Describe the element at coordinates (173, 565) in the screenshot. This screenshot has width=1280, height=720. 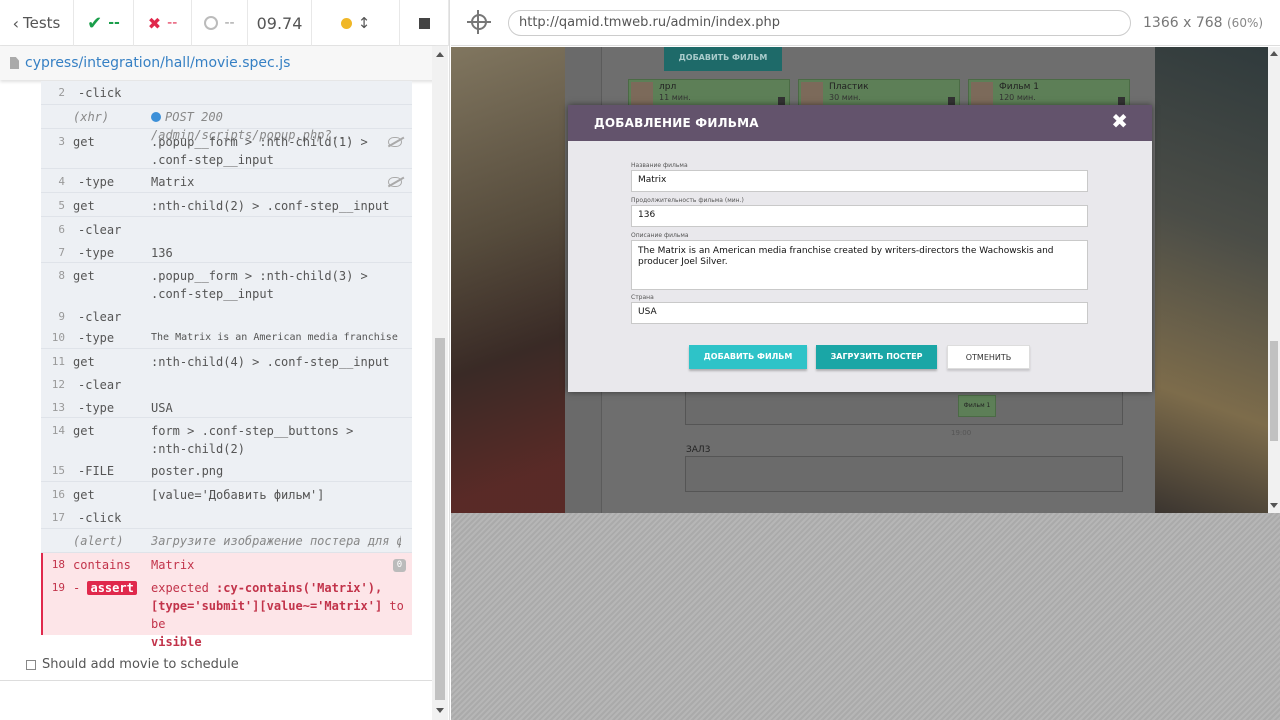
I see `cmd-msg: Matrix` at that location.